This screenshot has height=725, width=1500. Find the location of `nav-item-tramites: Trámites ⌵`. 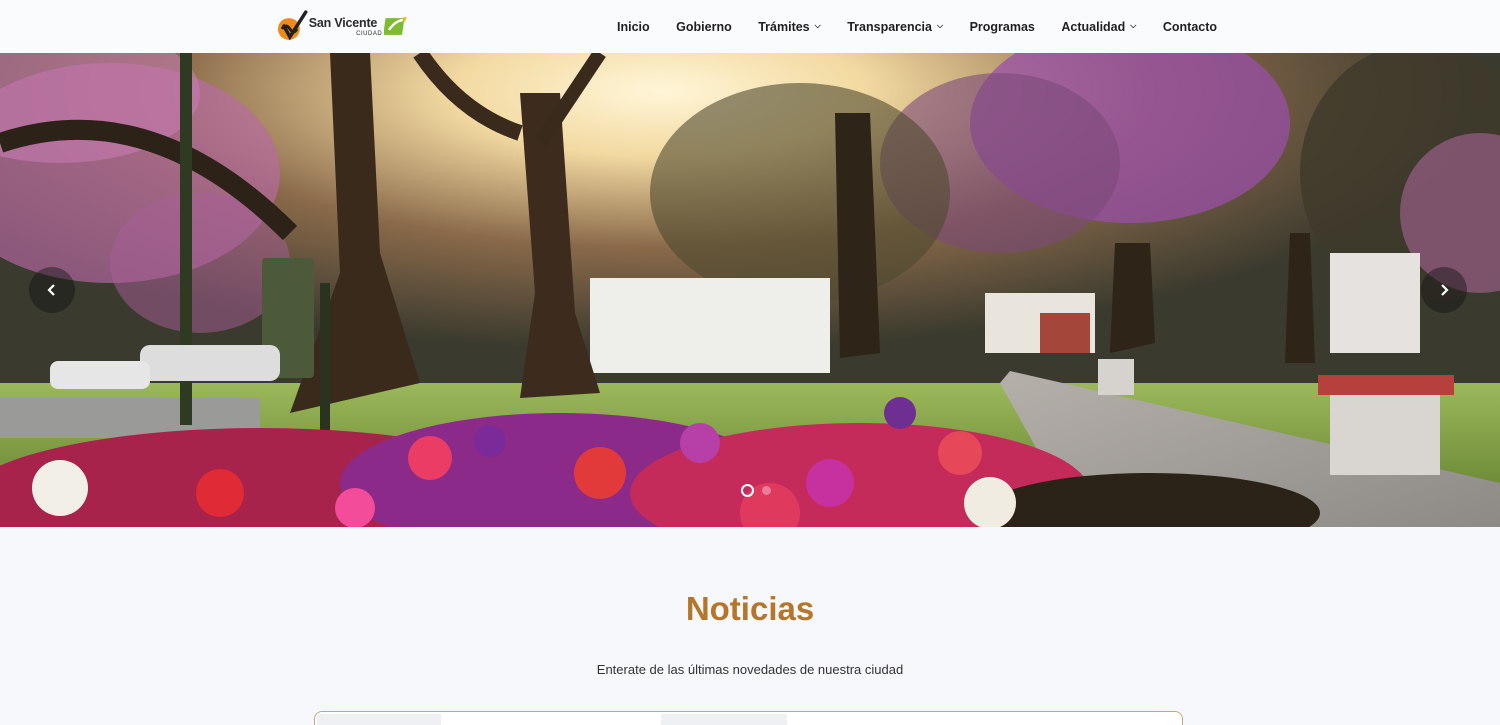

nav-item-tramites: Trámites ⌵ is located at coordinates (789, 27).